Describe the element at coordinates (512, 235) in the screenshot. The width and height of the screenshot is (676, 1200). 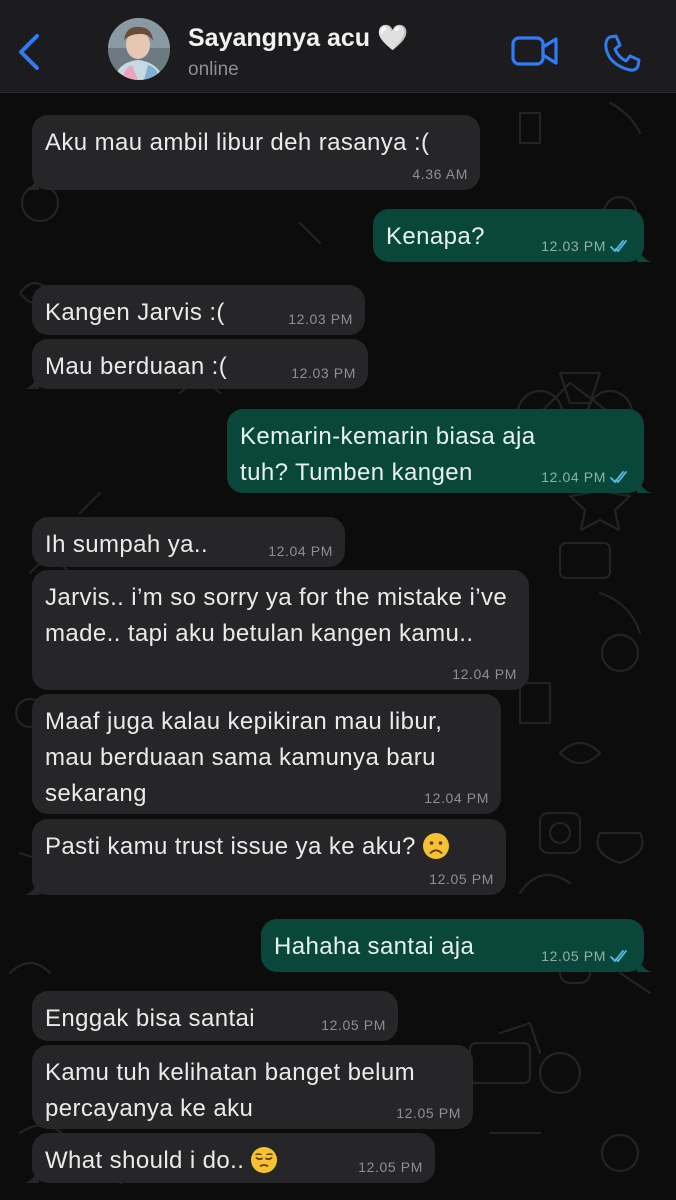
I see `outgoing-message: Kenapa? 12.03 PM` at that location.